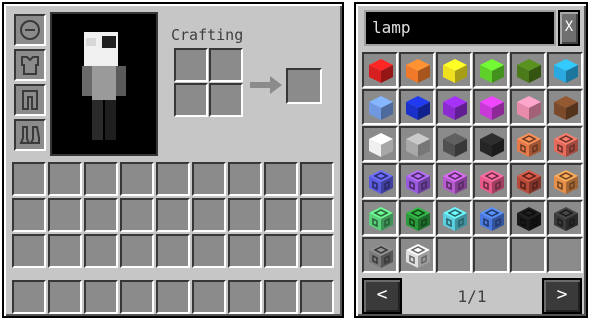  I want to click on boots-slot, so click(30, 135).